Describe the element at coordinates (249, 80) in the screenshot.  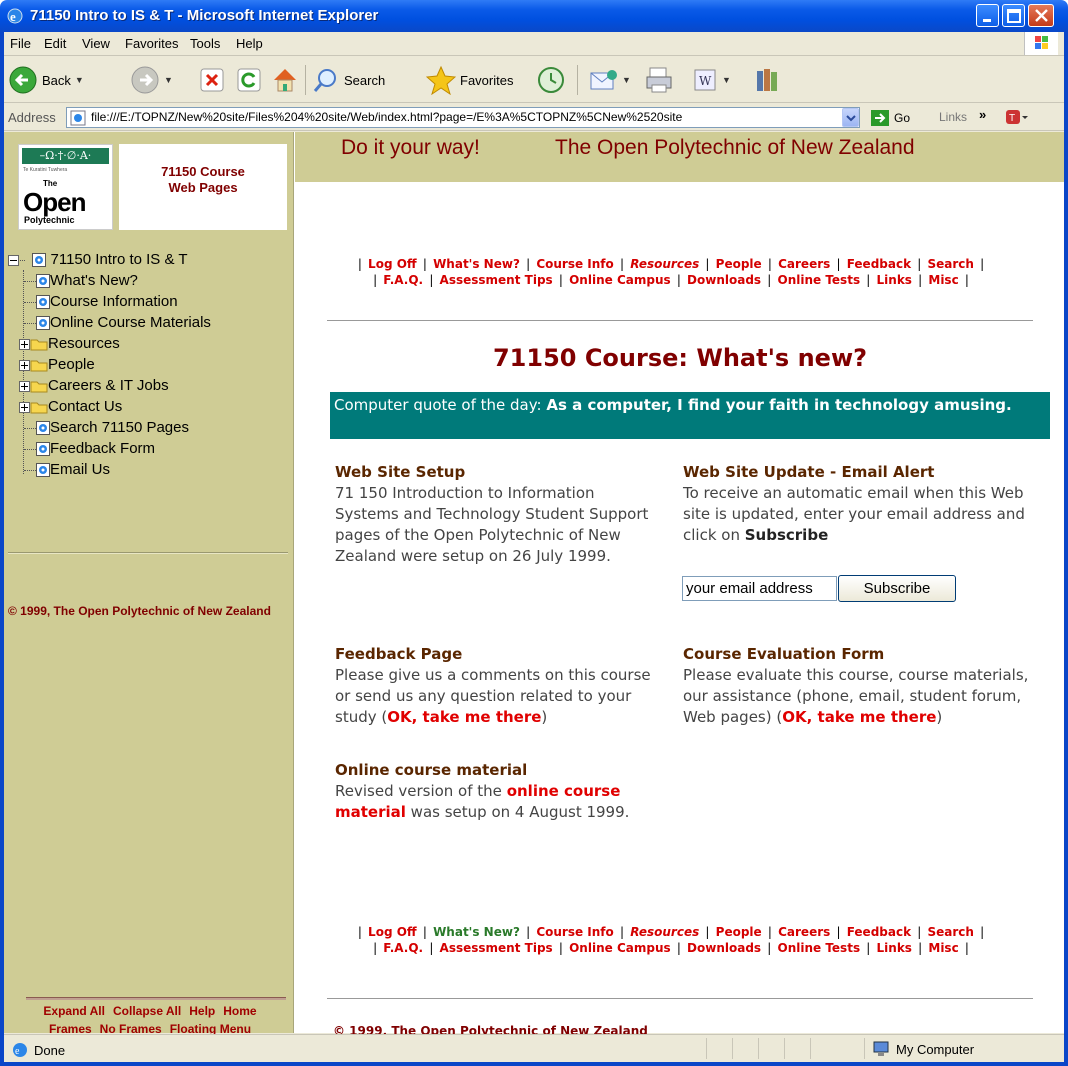
I see `refresh-button` at that location.